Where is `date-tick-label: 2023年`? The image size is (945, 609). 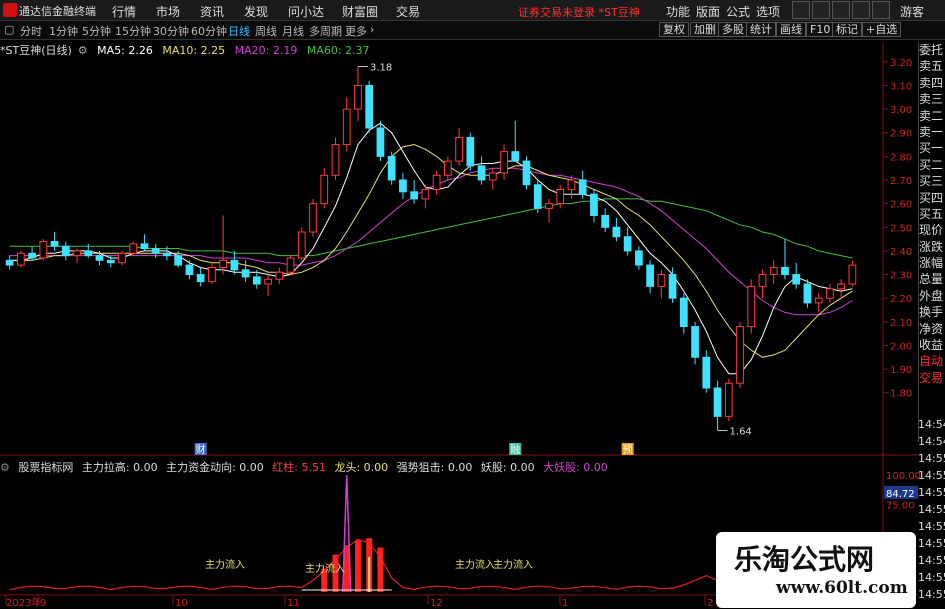 date-tick-label: 2023年 is located at coordinates (23, 602).